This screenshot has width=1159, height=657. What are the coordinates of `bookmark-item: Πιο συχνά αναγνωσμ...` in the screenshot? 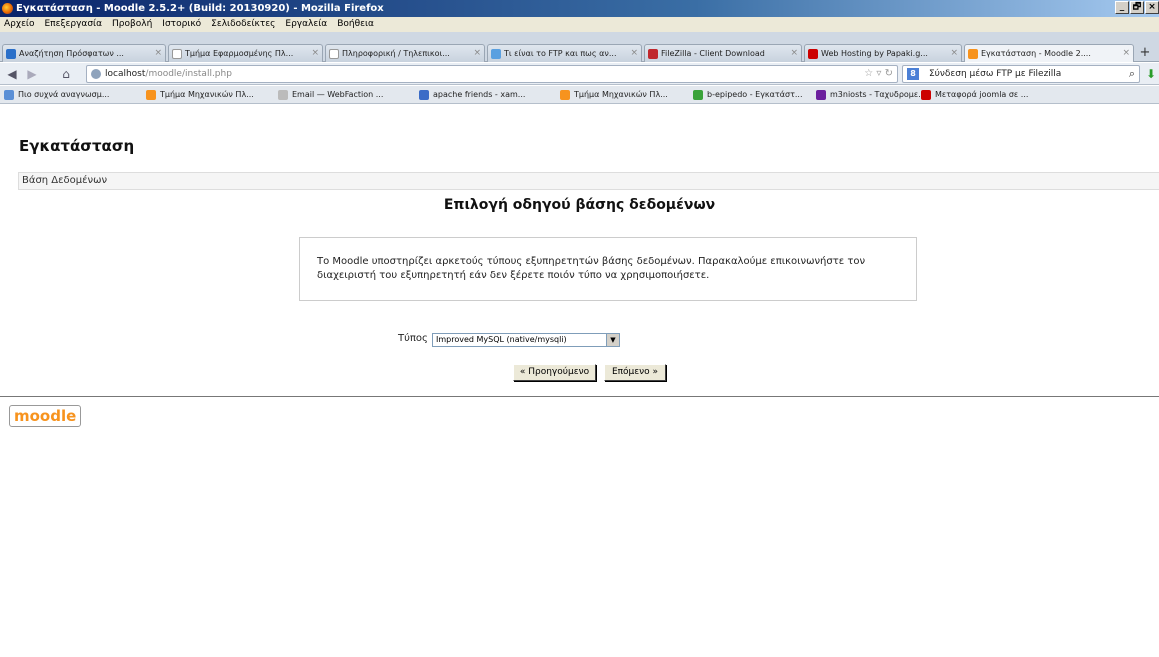 It's located at (57, 94).